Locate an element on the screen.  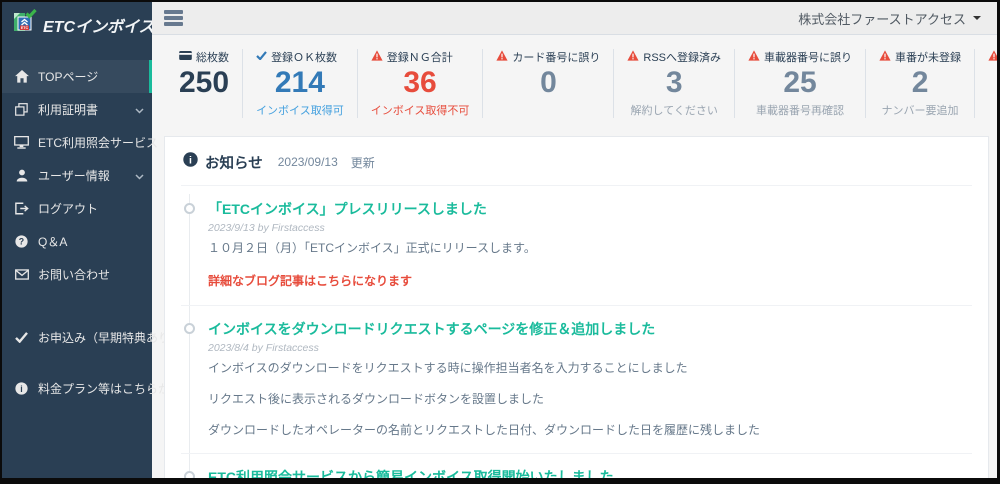
stat-rss-registered: RSSへ登録済み 3 解約してください is located at coordinates (675, 83).